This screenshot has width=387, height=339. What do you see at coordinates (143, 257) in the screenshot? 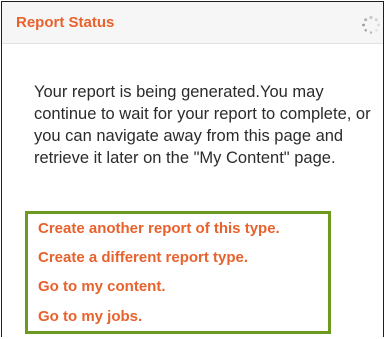
I see `create-different-report-type-link: Create a different report type.` at bounding box center [143, 257].